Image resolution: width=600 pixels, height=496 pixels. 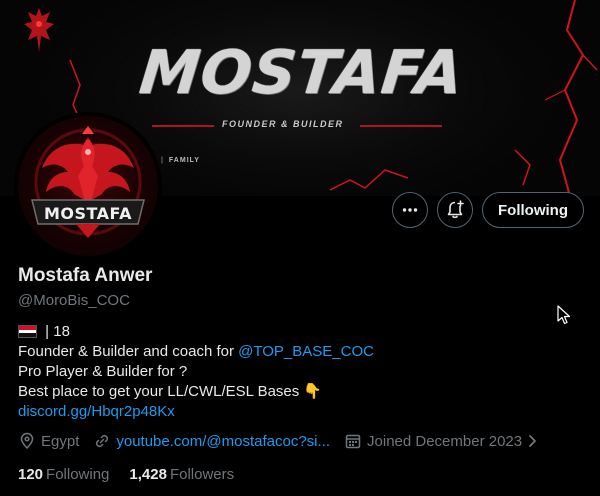 What do you see at coordinates (102, 441) in the screenshot?
I see `link-icon` at bounding box center [102, 441].